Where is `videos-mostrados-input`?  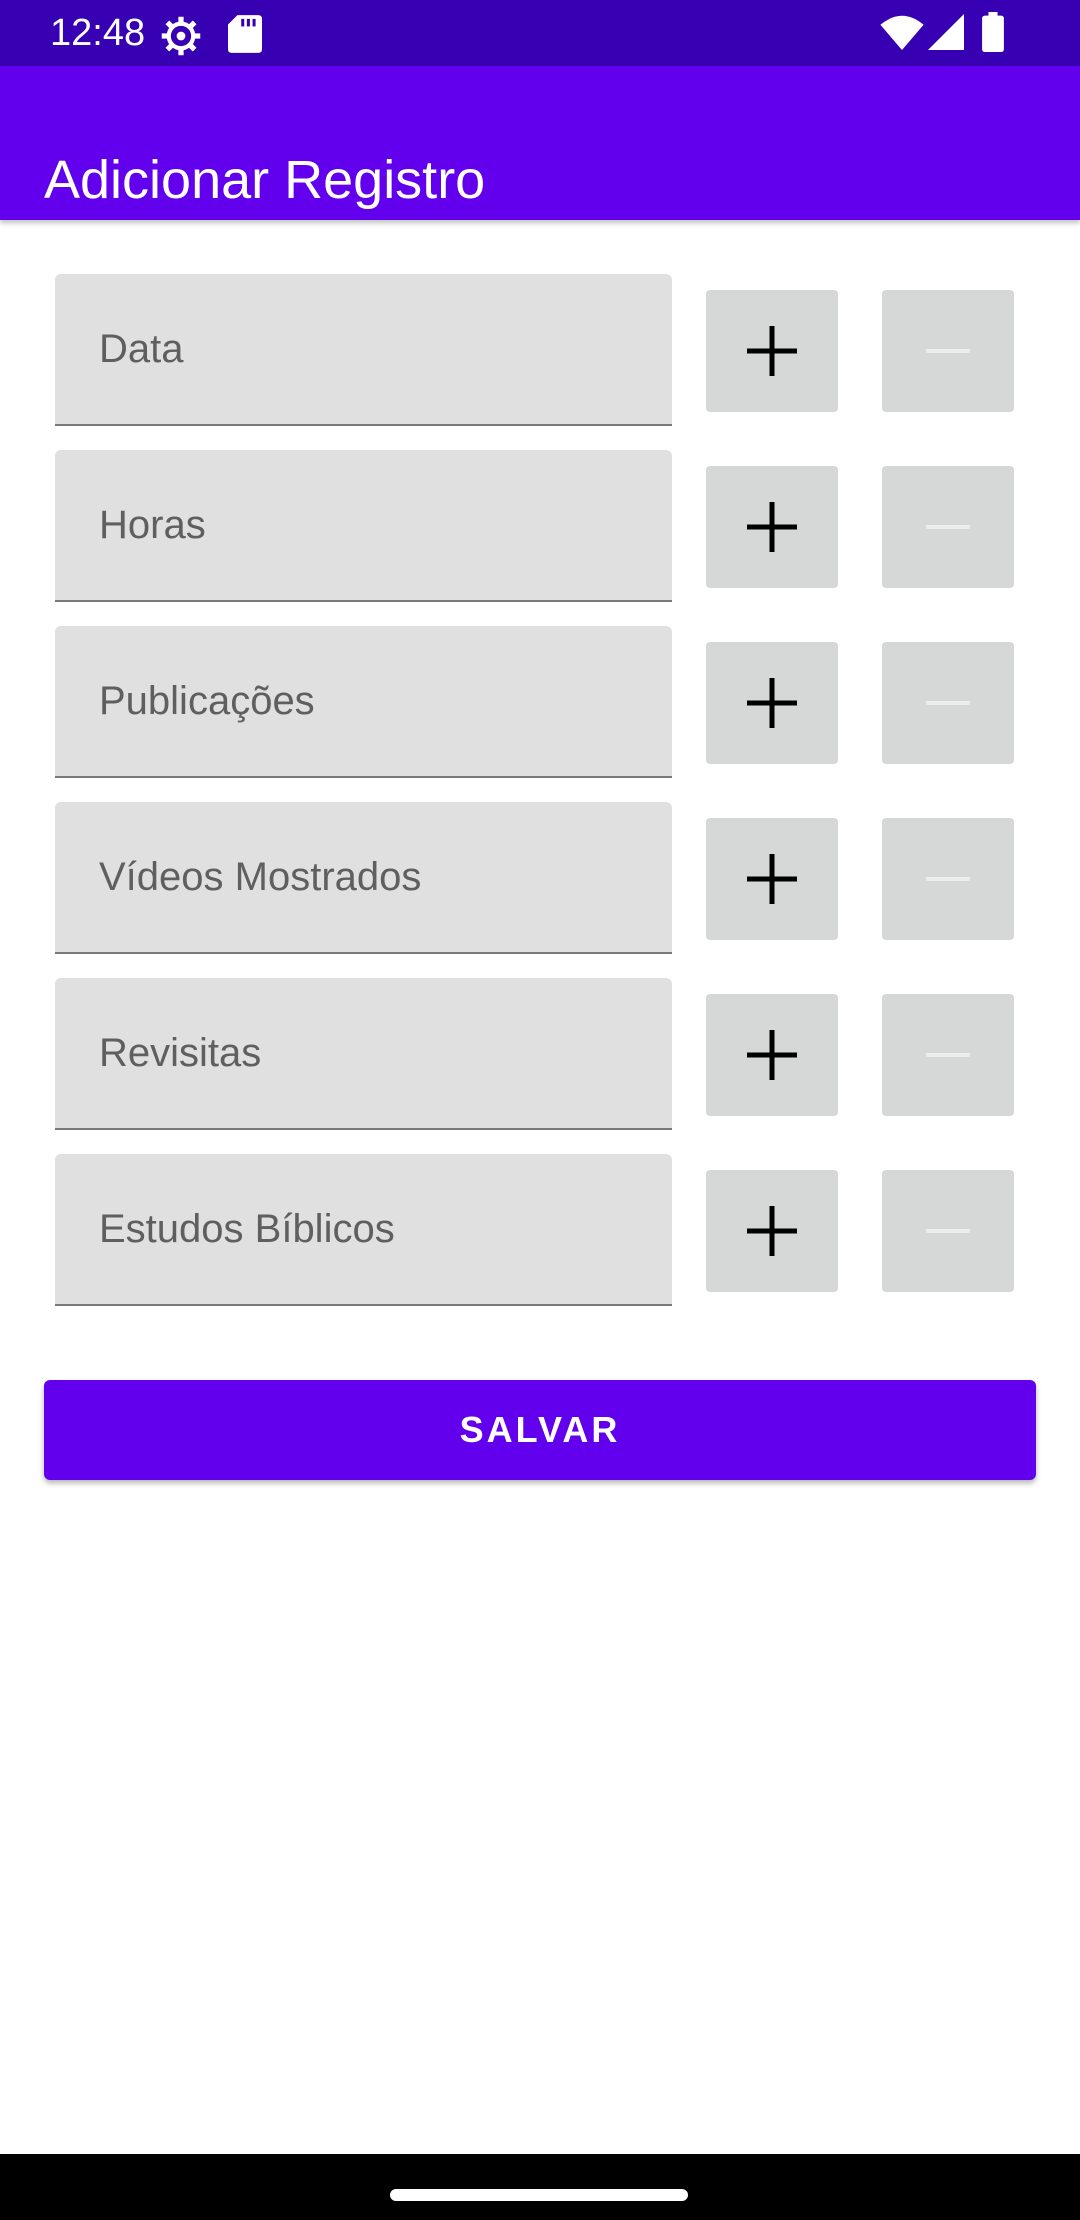
videos-mostrados-input is located at coordinates (363, 877).